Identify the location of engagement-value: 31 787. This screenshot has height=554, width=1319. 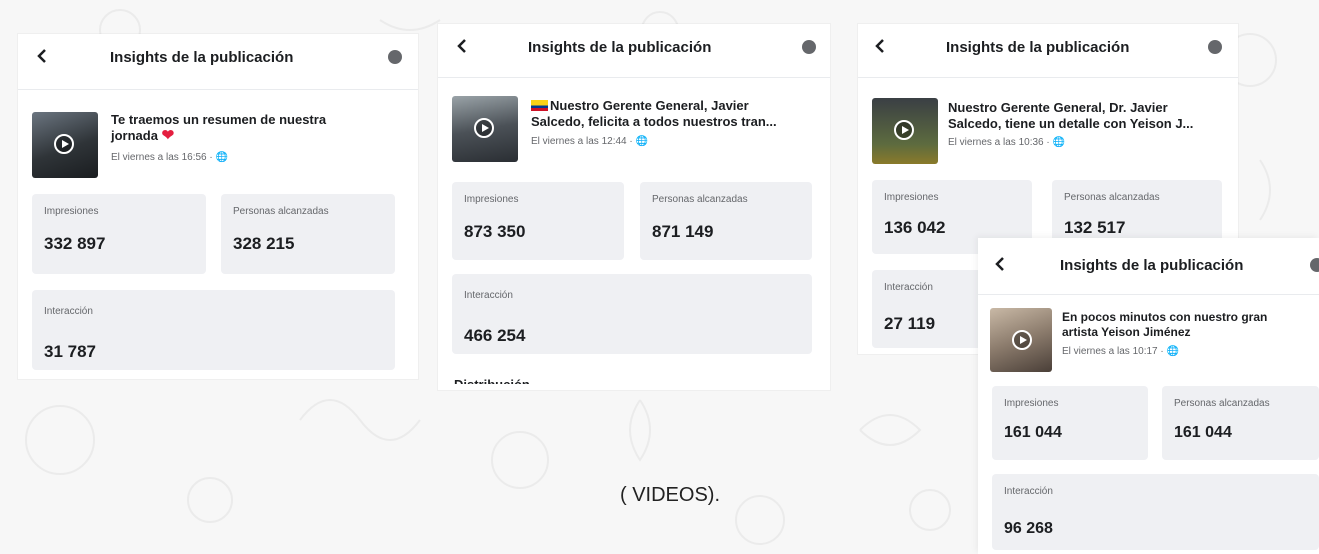
(70, 351).